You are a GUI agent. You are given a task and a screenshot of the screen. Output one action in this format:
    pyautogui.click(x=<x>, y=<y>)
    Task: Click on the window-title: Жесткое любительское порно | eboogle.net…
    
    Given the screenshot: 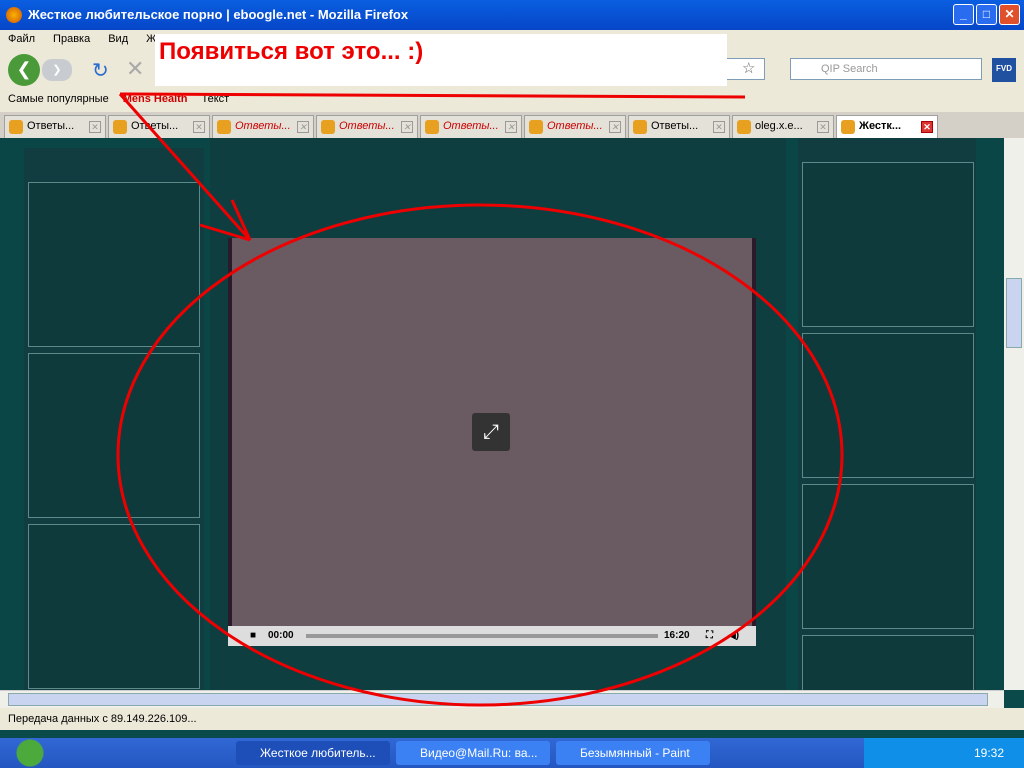 What is the action you would take?
    pyautogui.click(x=218, y=14)
    